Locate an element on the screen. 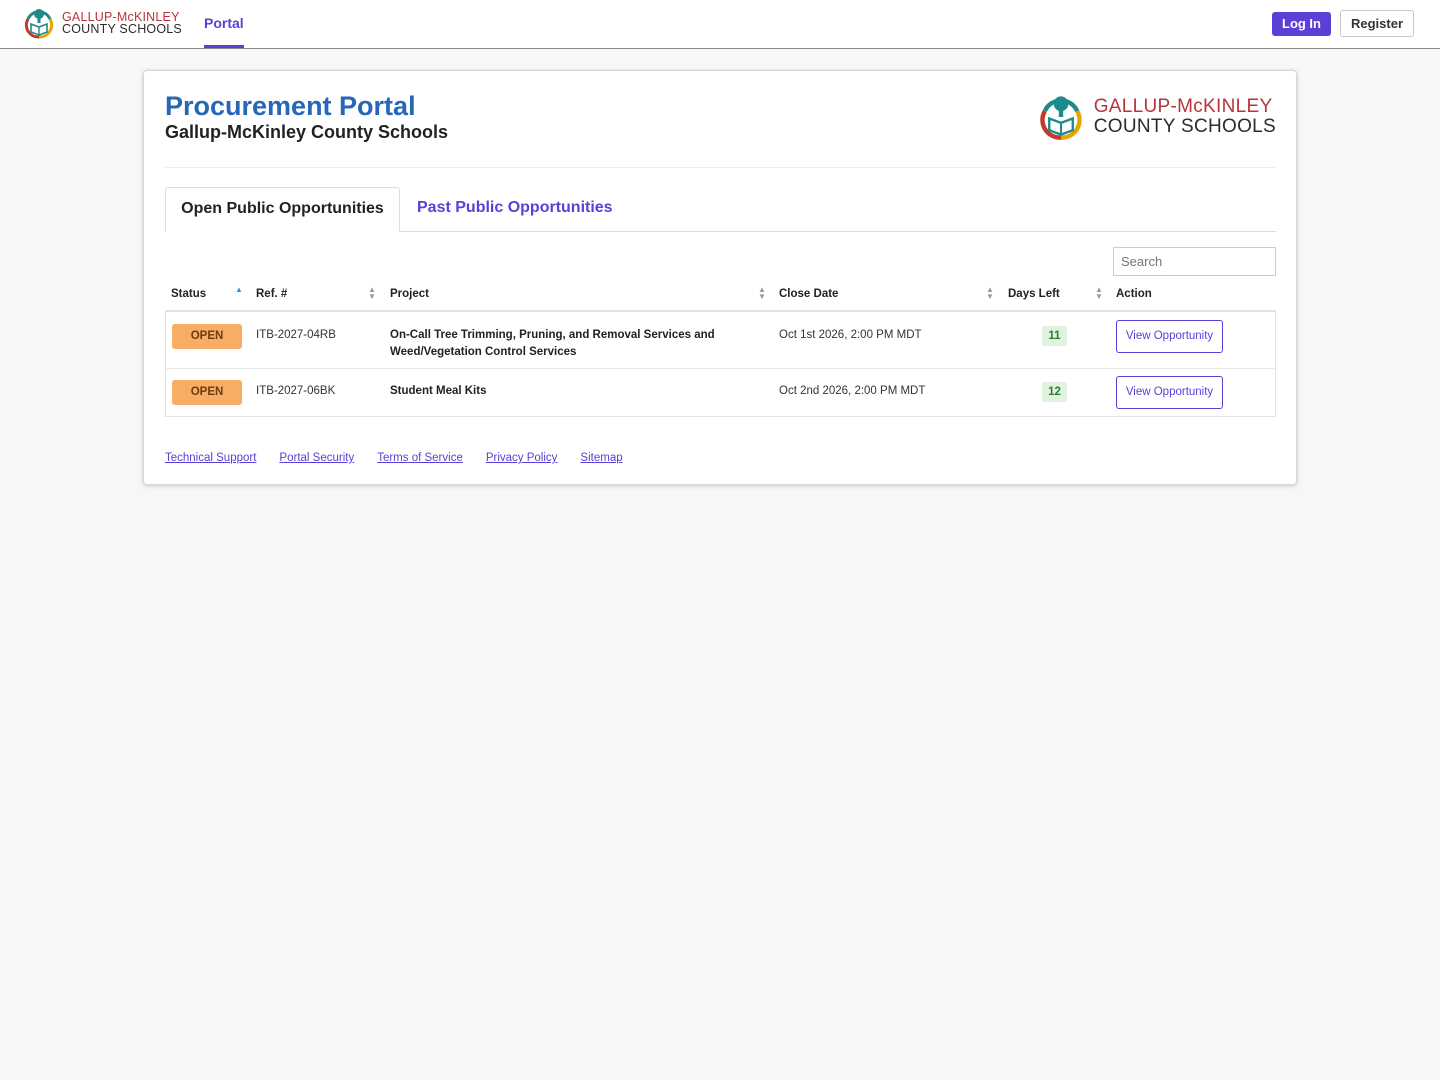 This screenshot has height=1080, width=1440. header-divider is located at coordinates (720, 167).